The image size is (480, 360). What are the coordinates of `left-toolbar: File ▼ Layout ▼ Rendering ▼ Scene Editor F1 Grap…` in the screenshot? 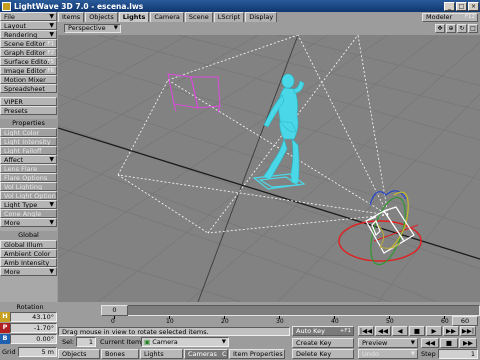 It's located at (28, 157).